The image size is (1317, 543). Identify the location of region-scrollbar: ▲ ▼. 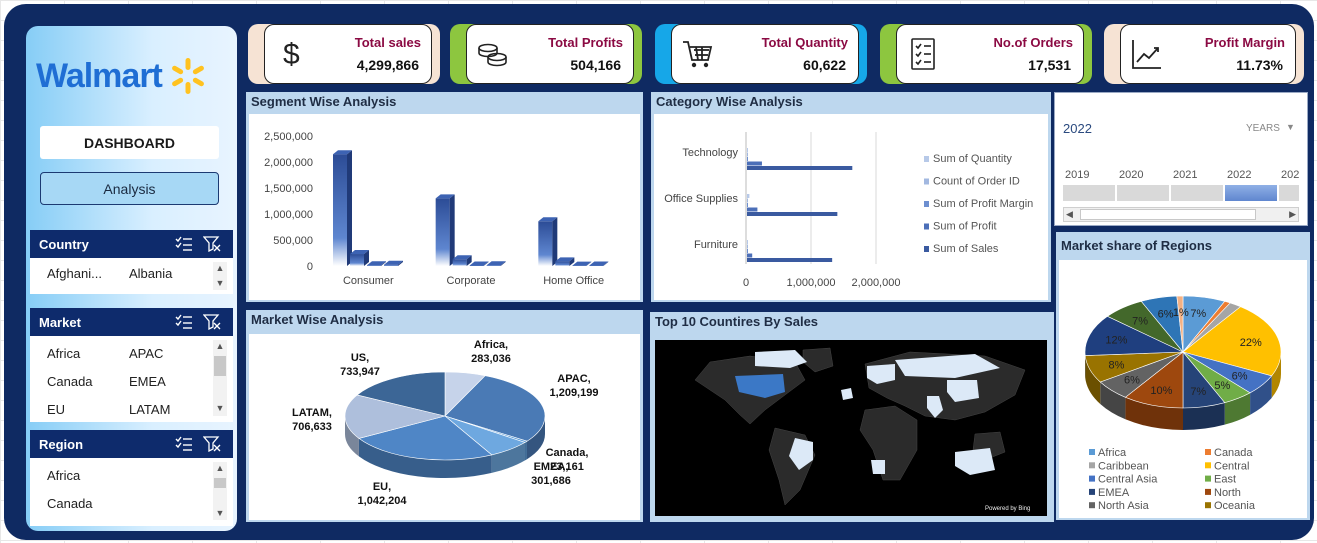
(220, 491).